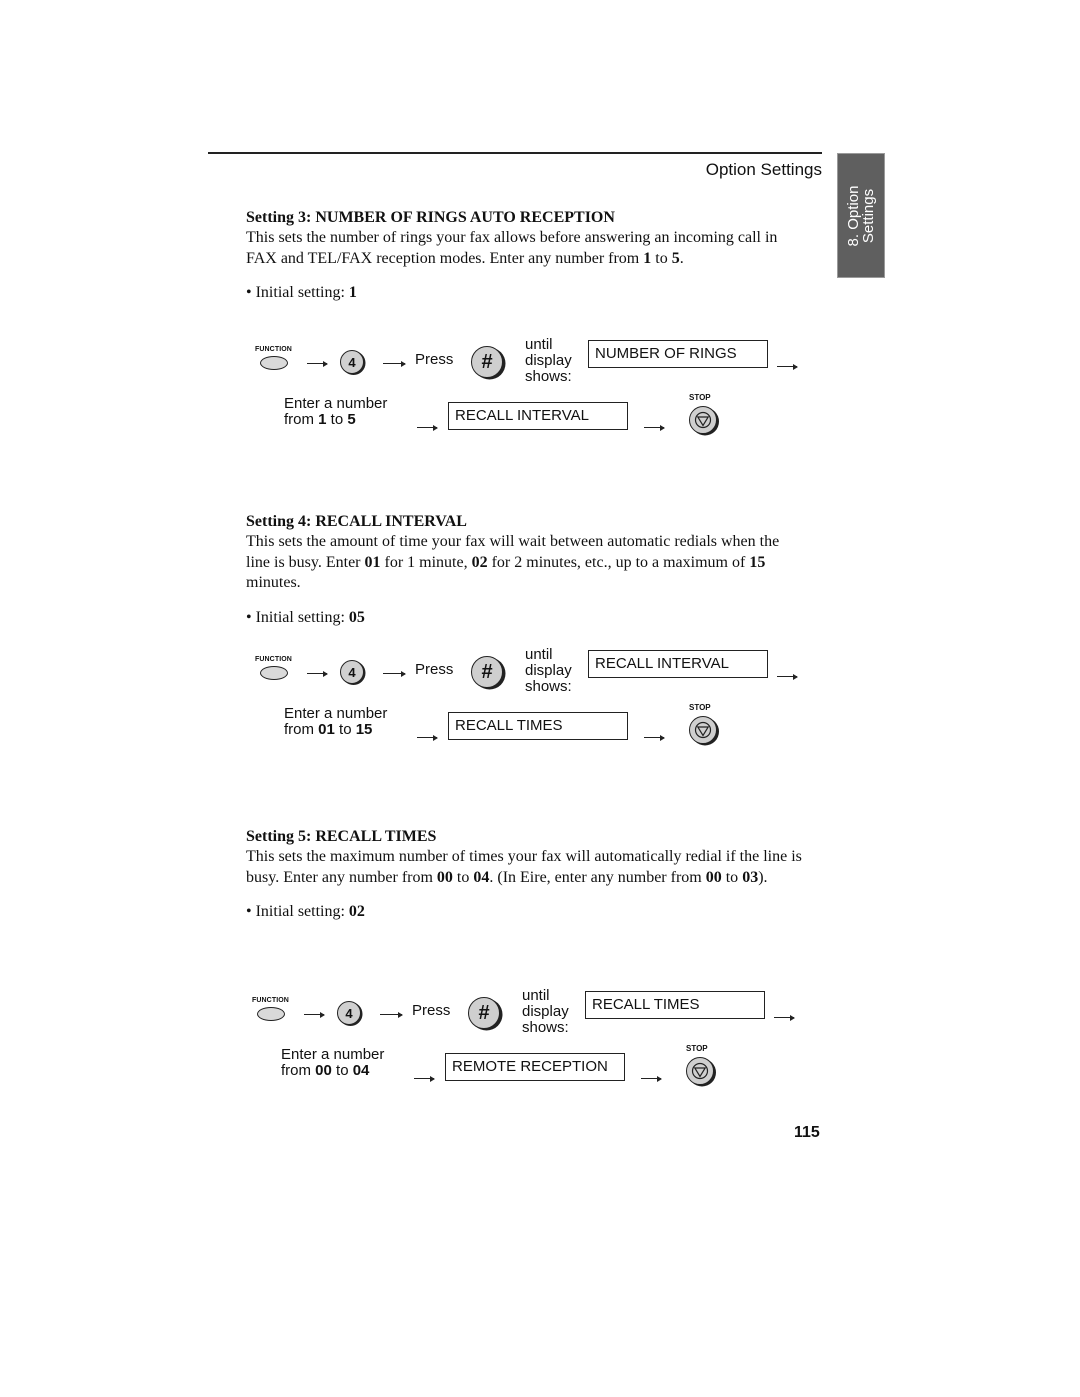  I want to click on page-number: 115, so click(807, 1132).